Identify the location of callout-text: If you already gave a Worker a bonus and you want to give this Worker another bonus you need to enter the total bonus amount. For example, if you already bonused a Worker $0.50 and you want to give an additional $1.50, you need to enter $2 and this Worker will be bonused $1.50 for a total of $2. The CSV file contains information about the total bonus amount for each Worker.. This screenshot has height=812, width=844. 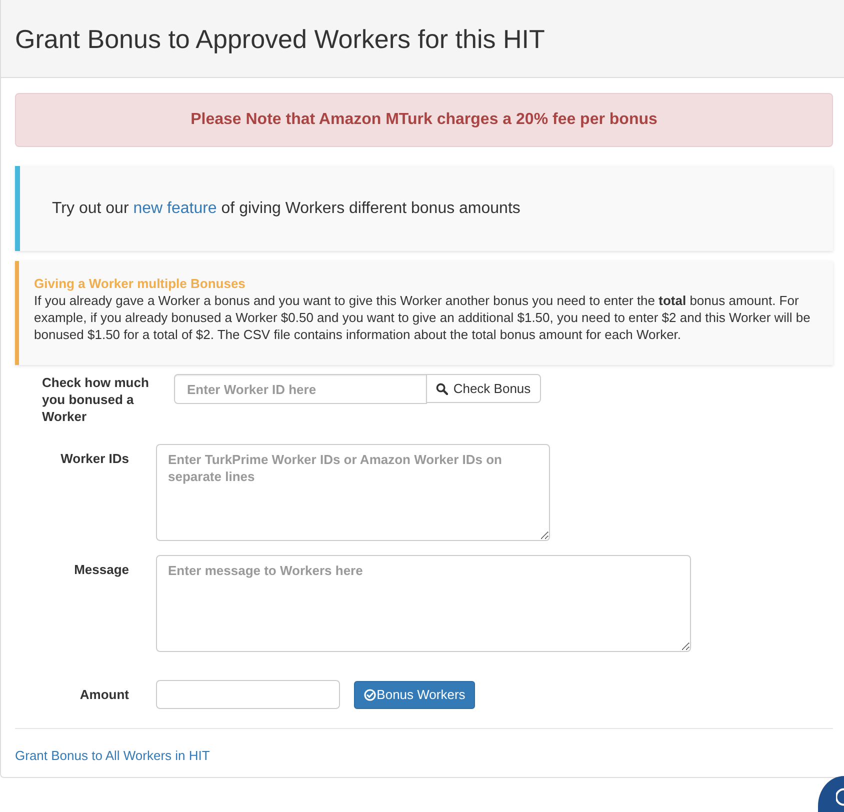
(423, 317).